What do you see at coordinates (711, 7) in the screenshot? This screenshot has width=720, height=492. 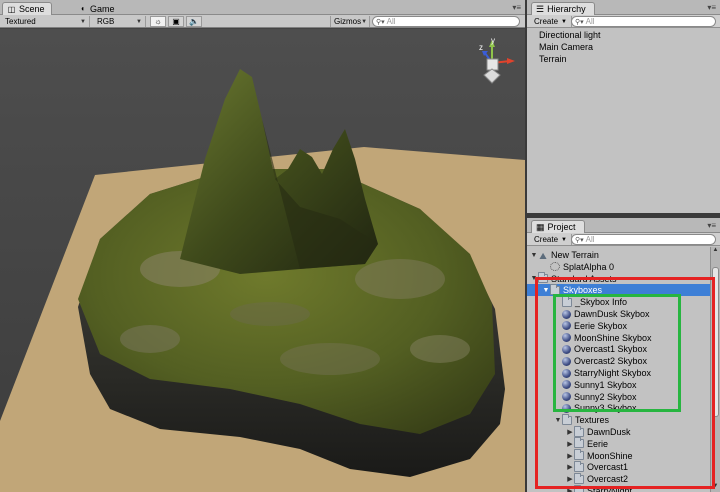 I see `hierarchy-panel-menu-icon: ▾≡` at bounding box center [711, 7].